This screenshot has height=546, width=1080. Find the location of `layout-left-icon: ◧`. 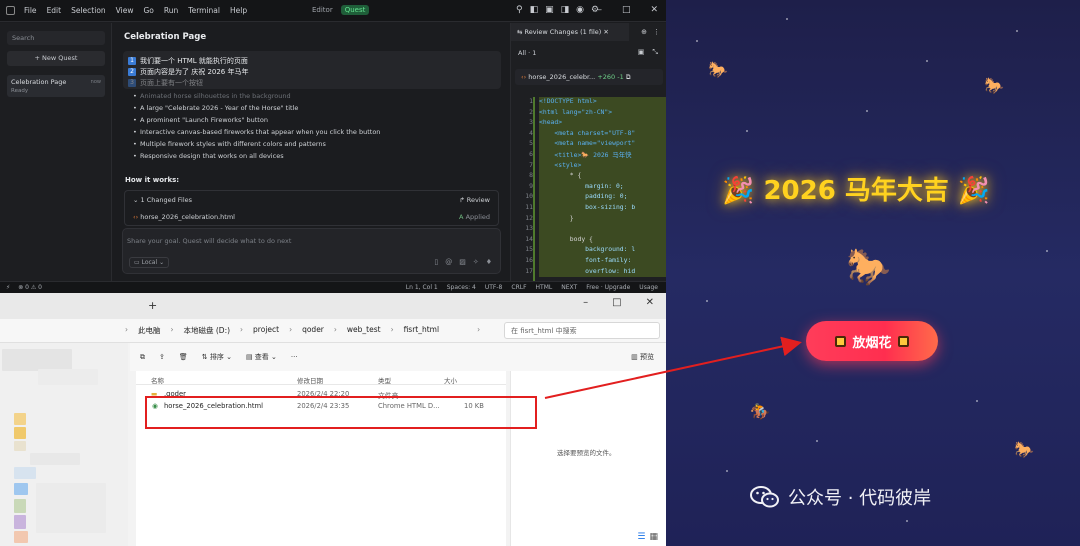

layout-left-icon: ◧ is located at coordinates (534, 10).